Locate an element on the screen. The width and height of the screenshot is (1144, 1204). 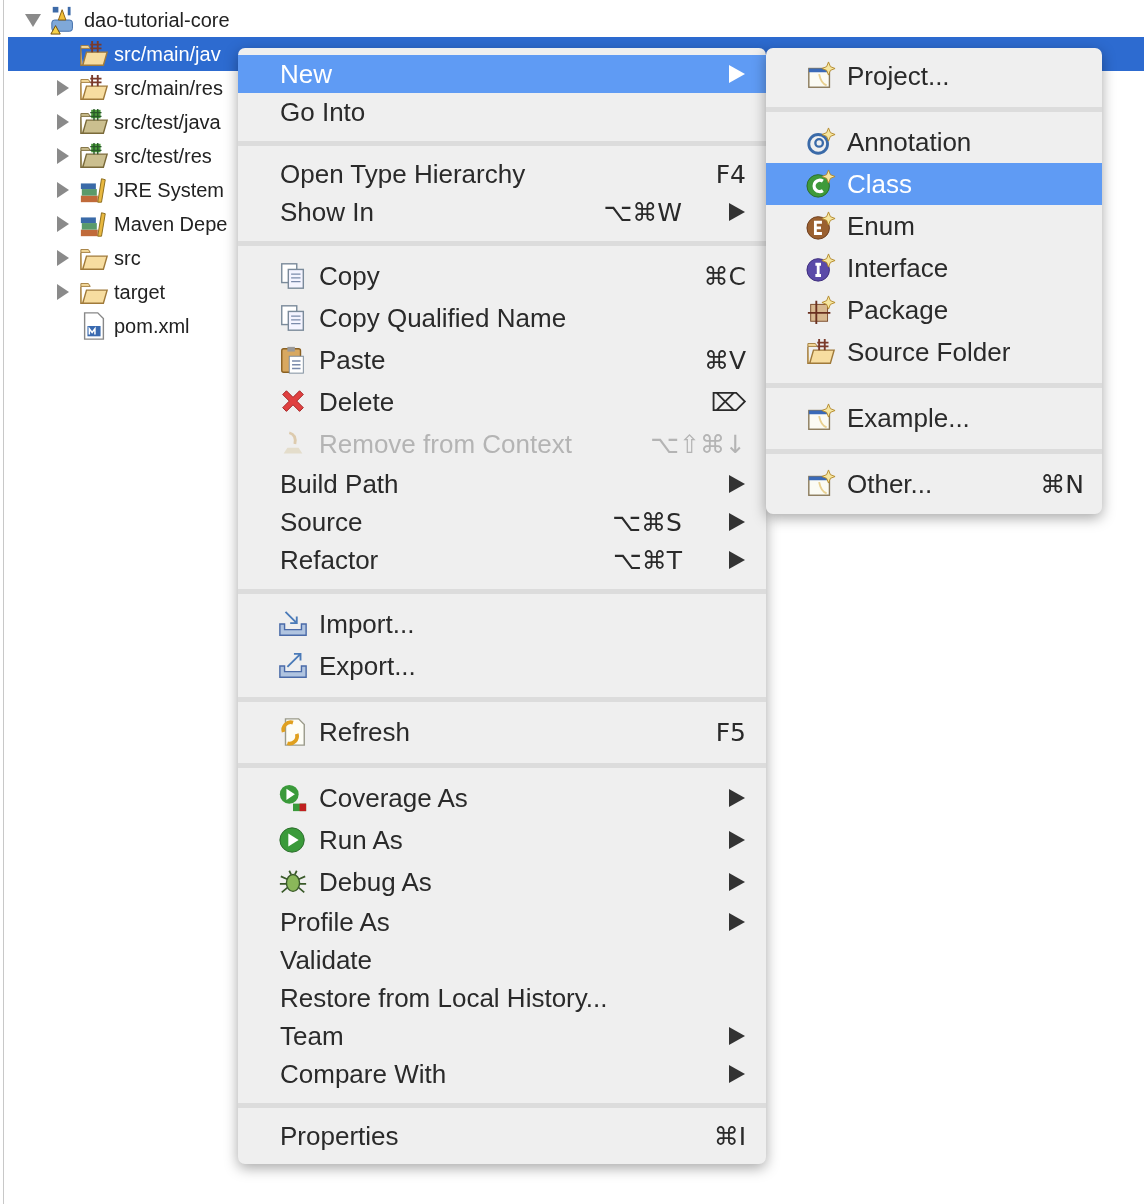
menu-item-label: Class is located at coordinates (880, 184).